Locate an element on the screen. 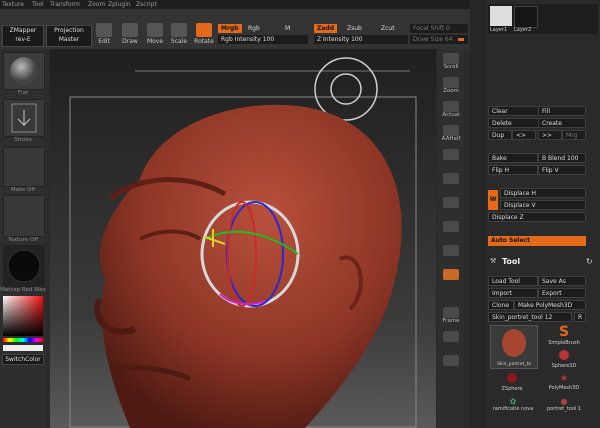 This screenshot has height=428, width=600. rgb-intensity-value: 100 is located at coordinates (268, 39).